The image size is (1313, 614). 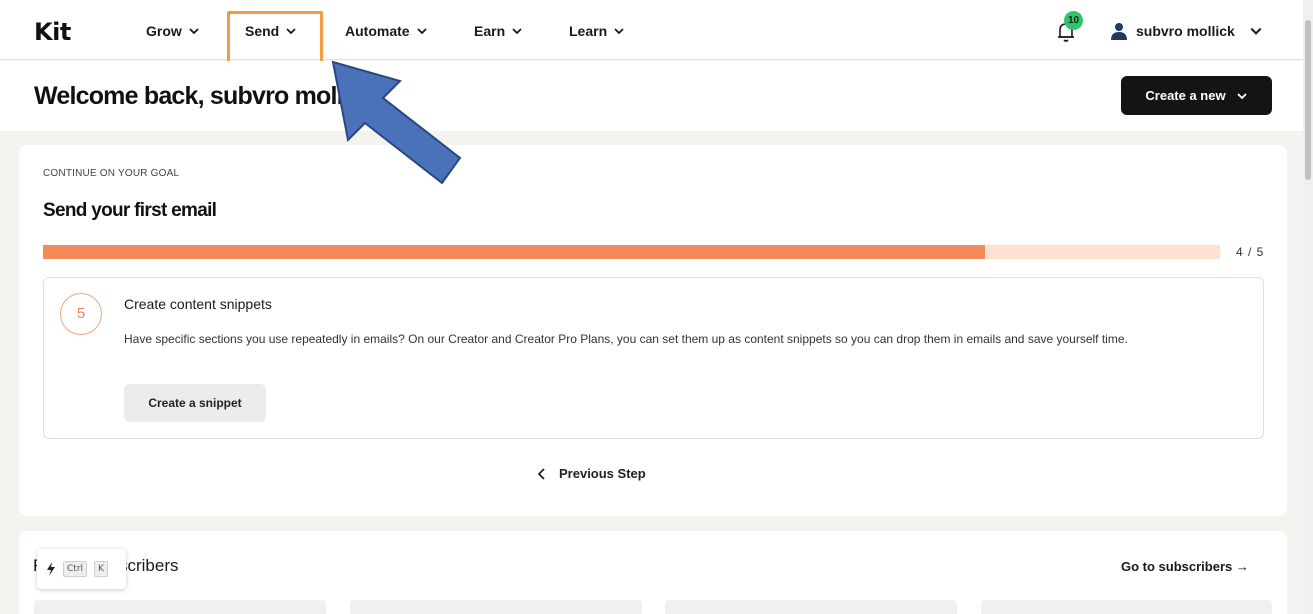 I want to click on goal-progress-bar, so click(x=631, y=252).